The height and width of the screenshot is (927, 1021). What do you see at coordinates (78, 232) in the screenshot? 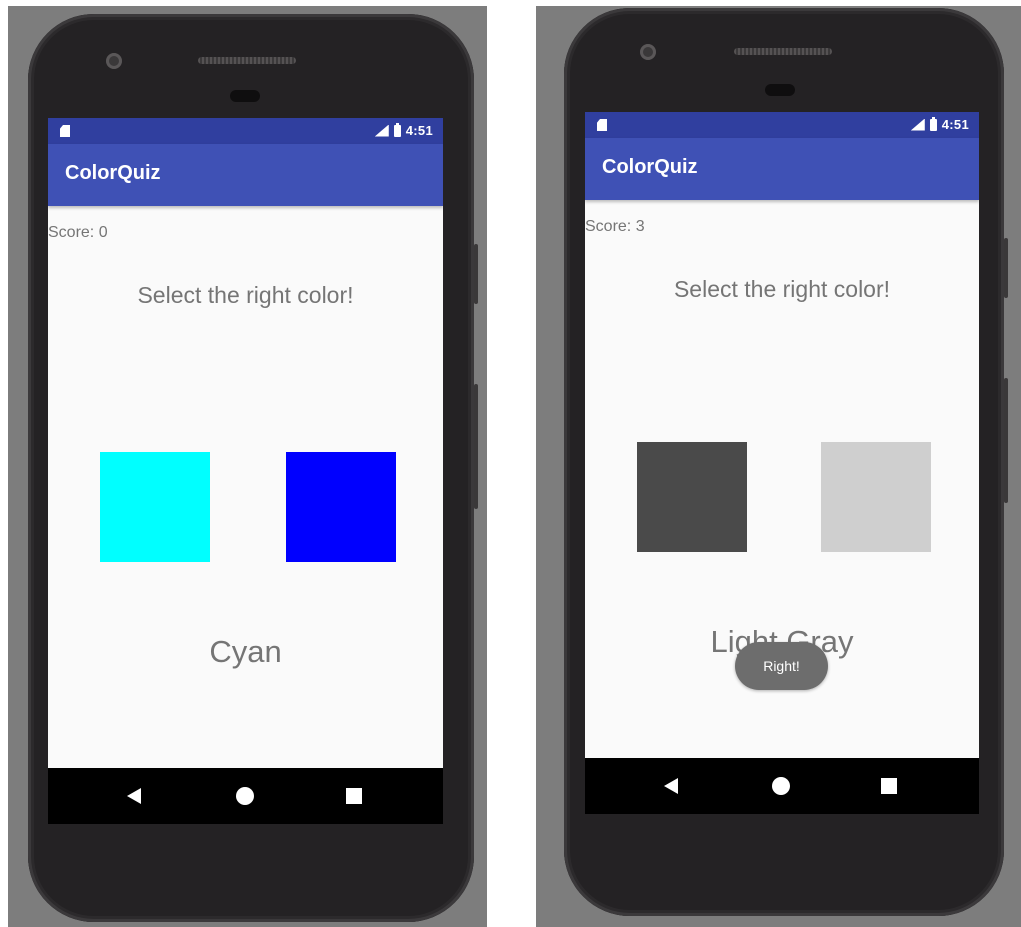
I see `score-label: Score: 0` at bounding box center [78, 232].